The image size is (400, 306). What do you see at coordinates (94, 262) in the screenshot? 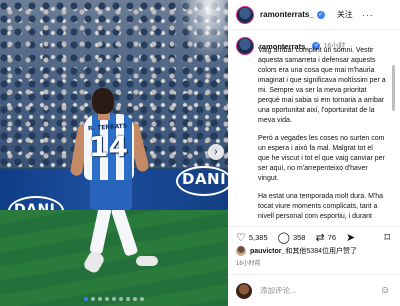
I see `player-left-boot` at bounding box center [94, 262].